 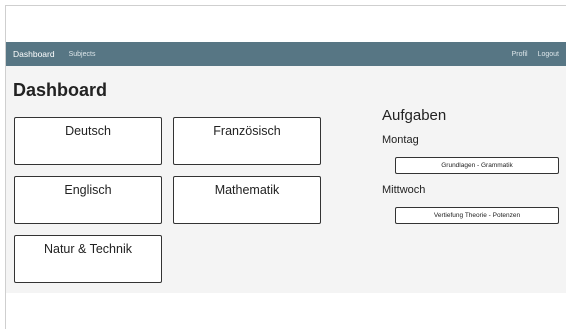 What do you see at coordinates (88, 259) in the screenshot?
I see `subject-card-natur-technik: Natur & Technik` at bounding box center [88, 259].